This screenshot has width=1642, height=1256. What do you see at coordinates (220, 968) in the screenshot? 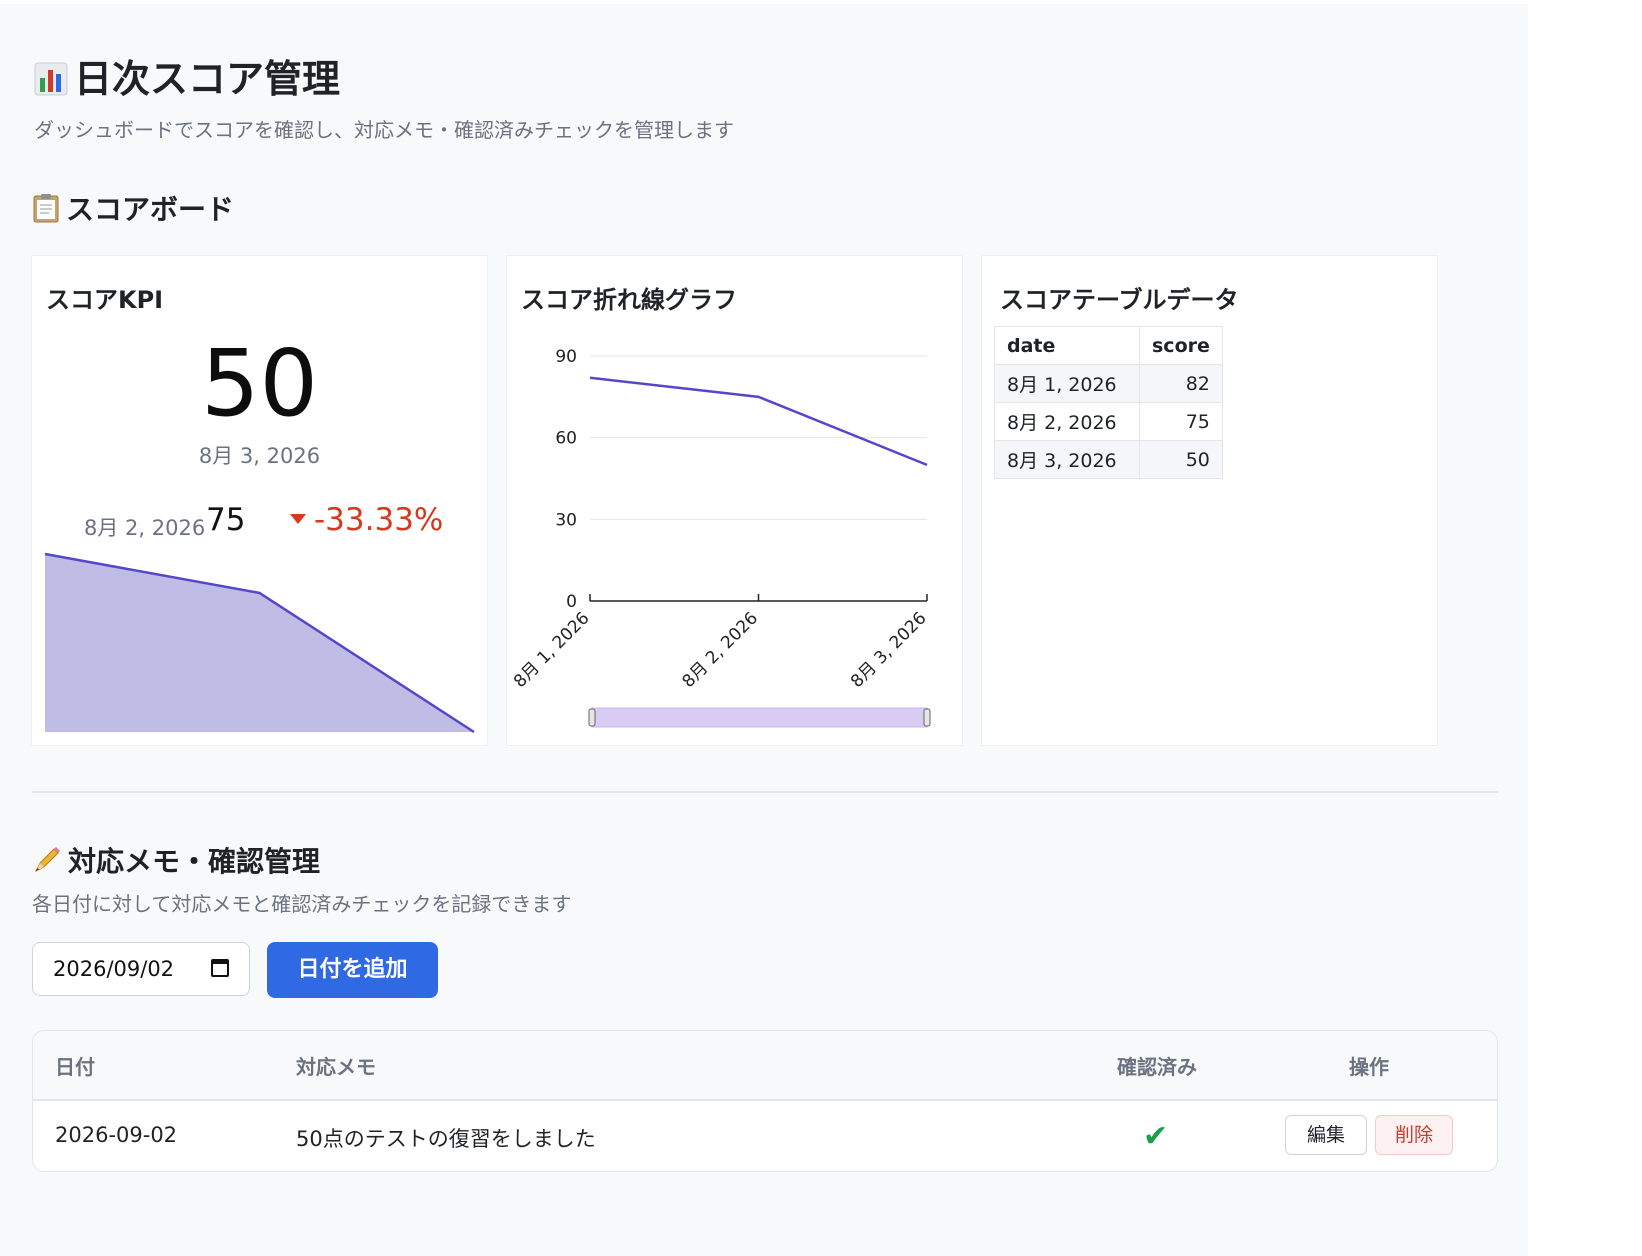
I see `calendar-icon` at bounding box center [220, 968].